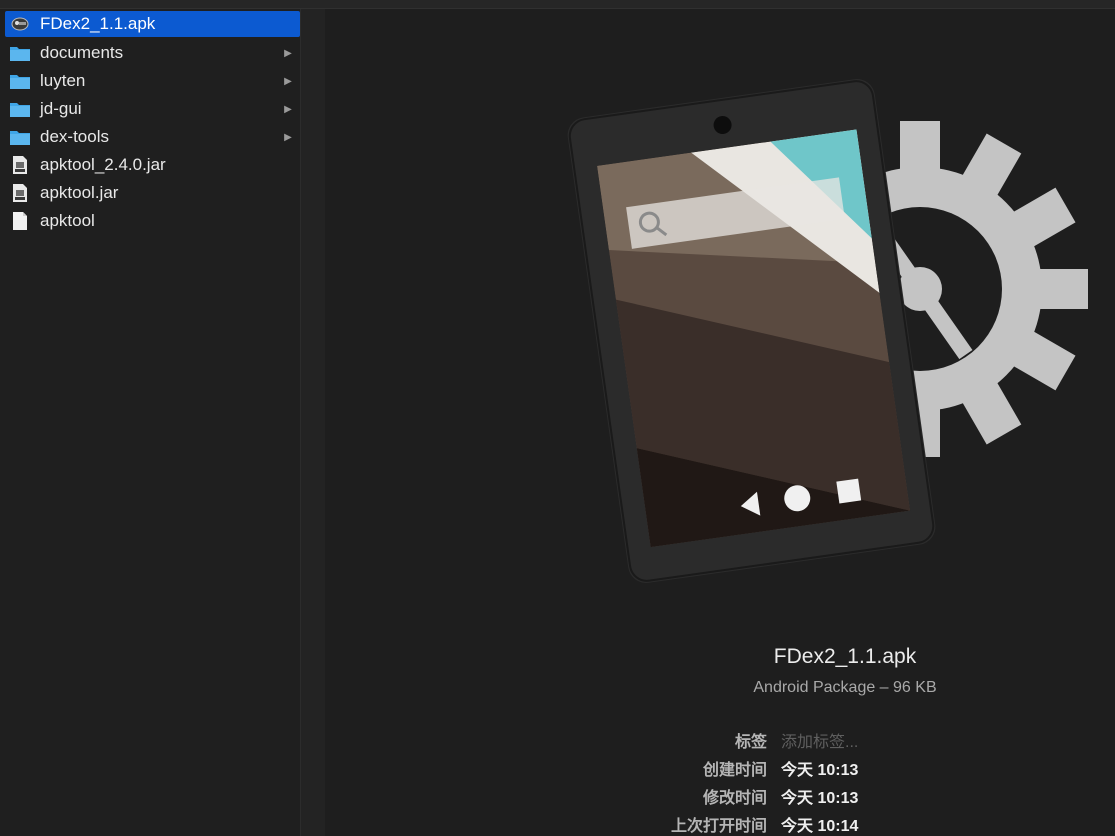  I want to click on file-row-label: dex-tools, so click(74, 136).